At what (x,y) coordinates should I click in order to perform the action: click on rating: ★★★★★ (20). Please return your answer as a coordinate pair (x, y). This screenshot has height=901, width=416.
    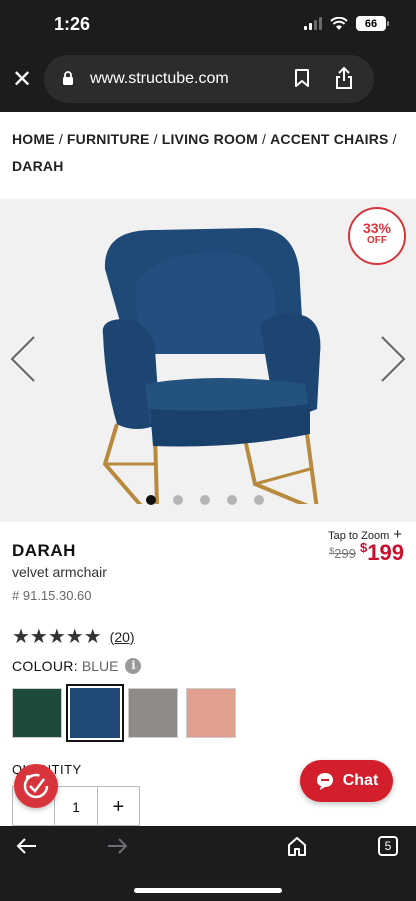
    Looking at the image, I should click on (73, 636).